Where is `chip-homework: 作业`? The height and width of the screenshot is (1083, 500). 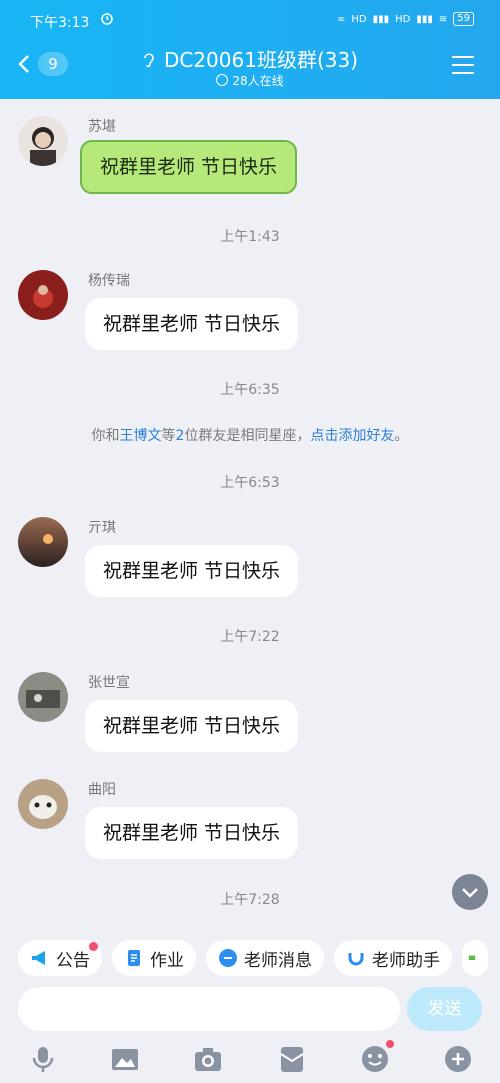 chip-homework: 作业 is located at coordinates (154, 958).